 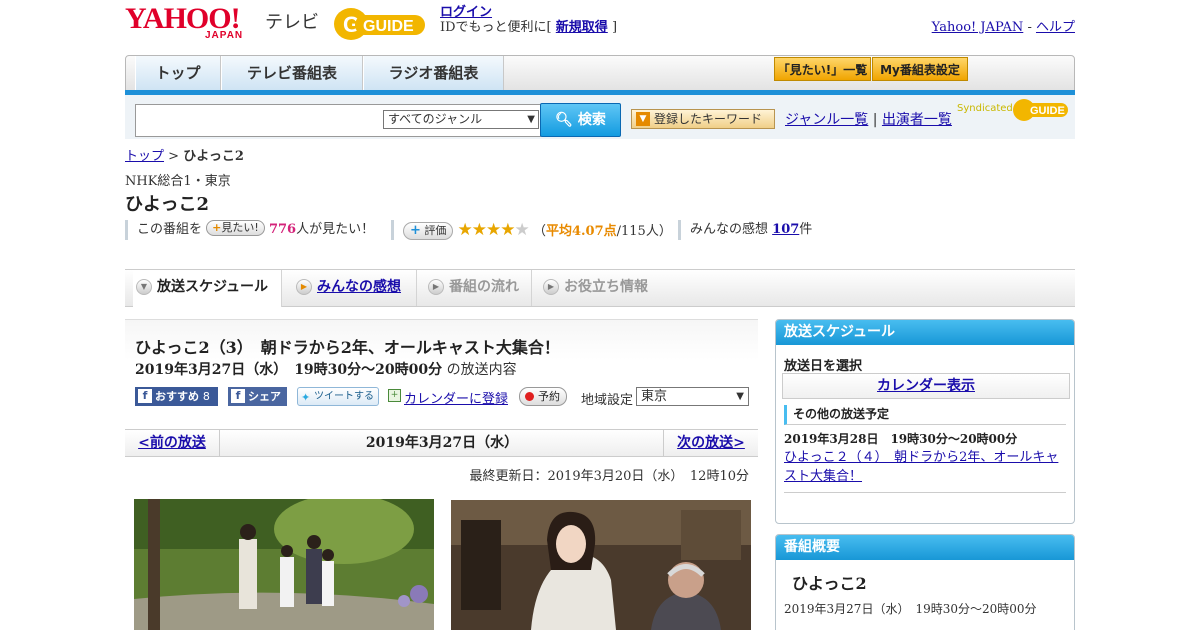 What do you see at coordinates (144, 156) in the screenshot?
I see `breadcrumb-top-link: トップ` at bounding box center [144, 156].